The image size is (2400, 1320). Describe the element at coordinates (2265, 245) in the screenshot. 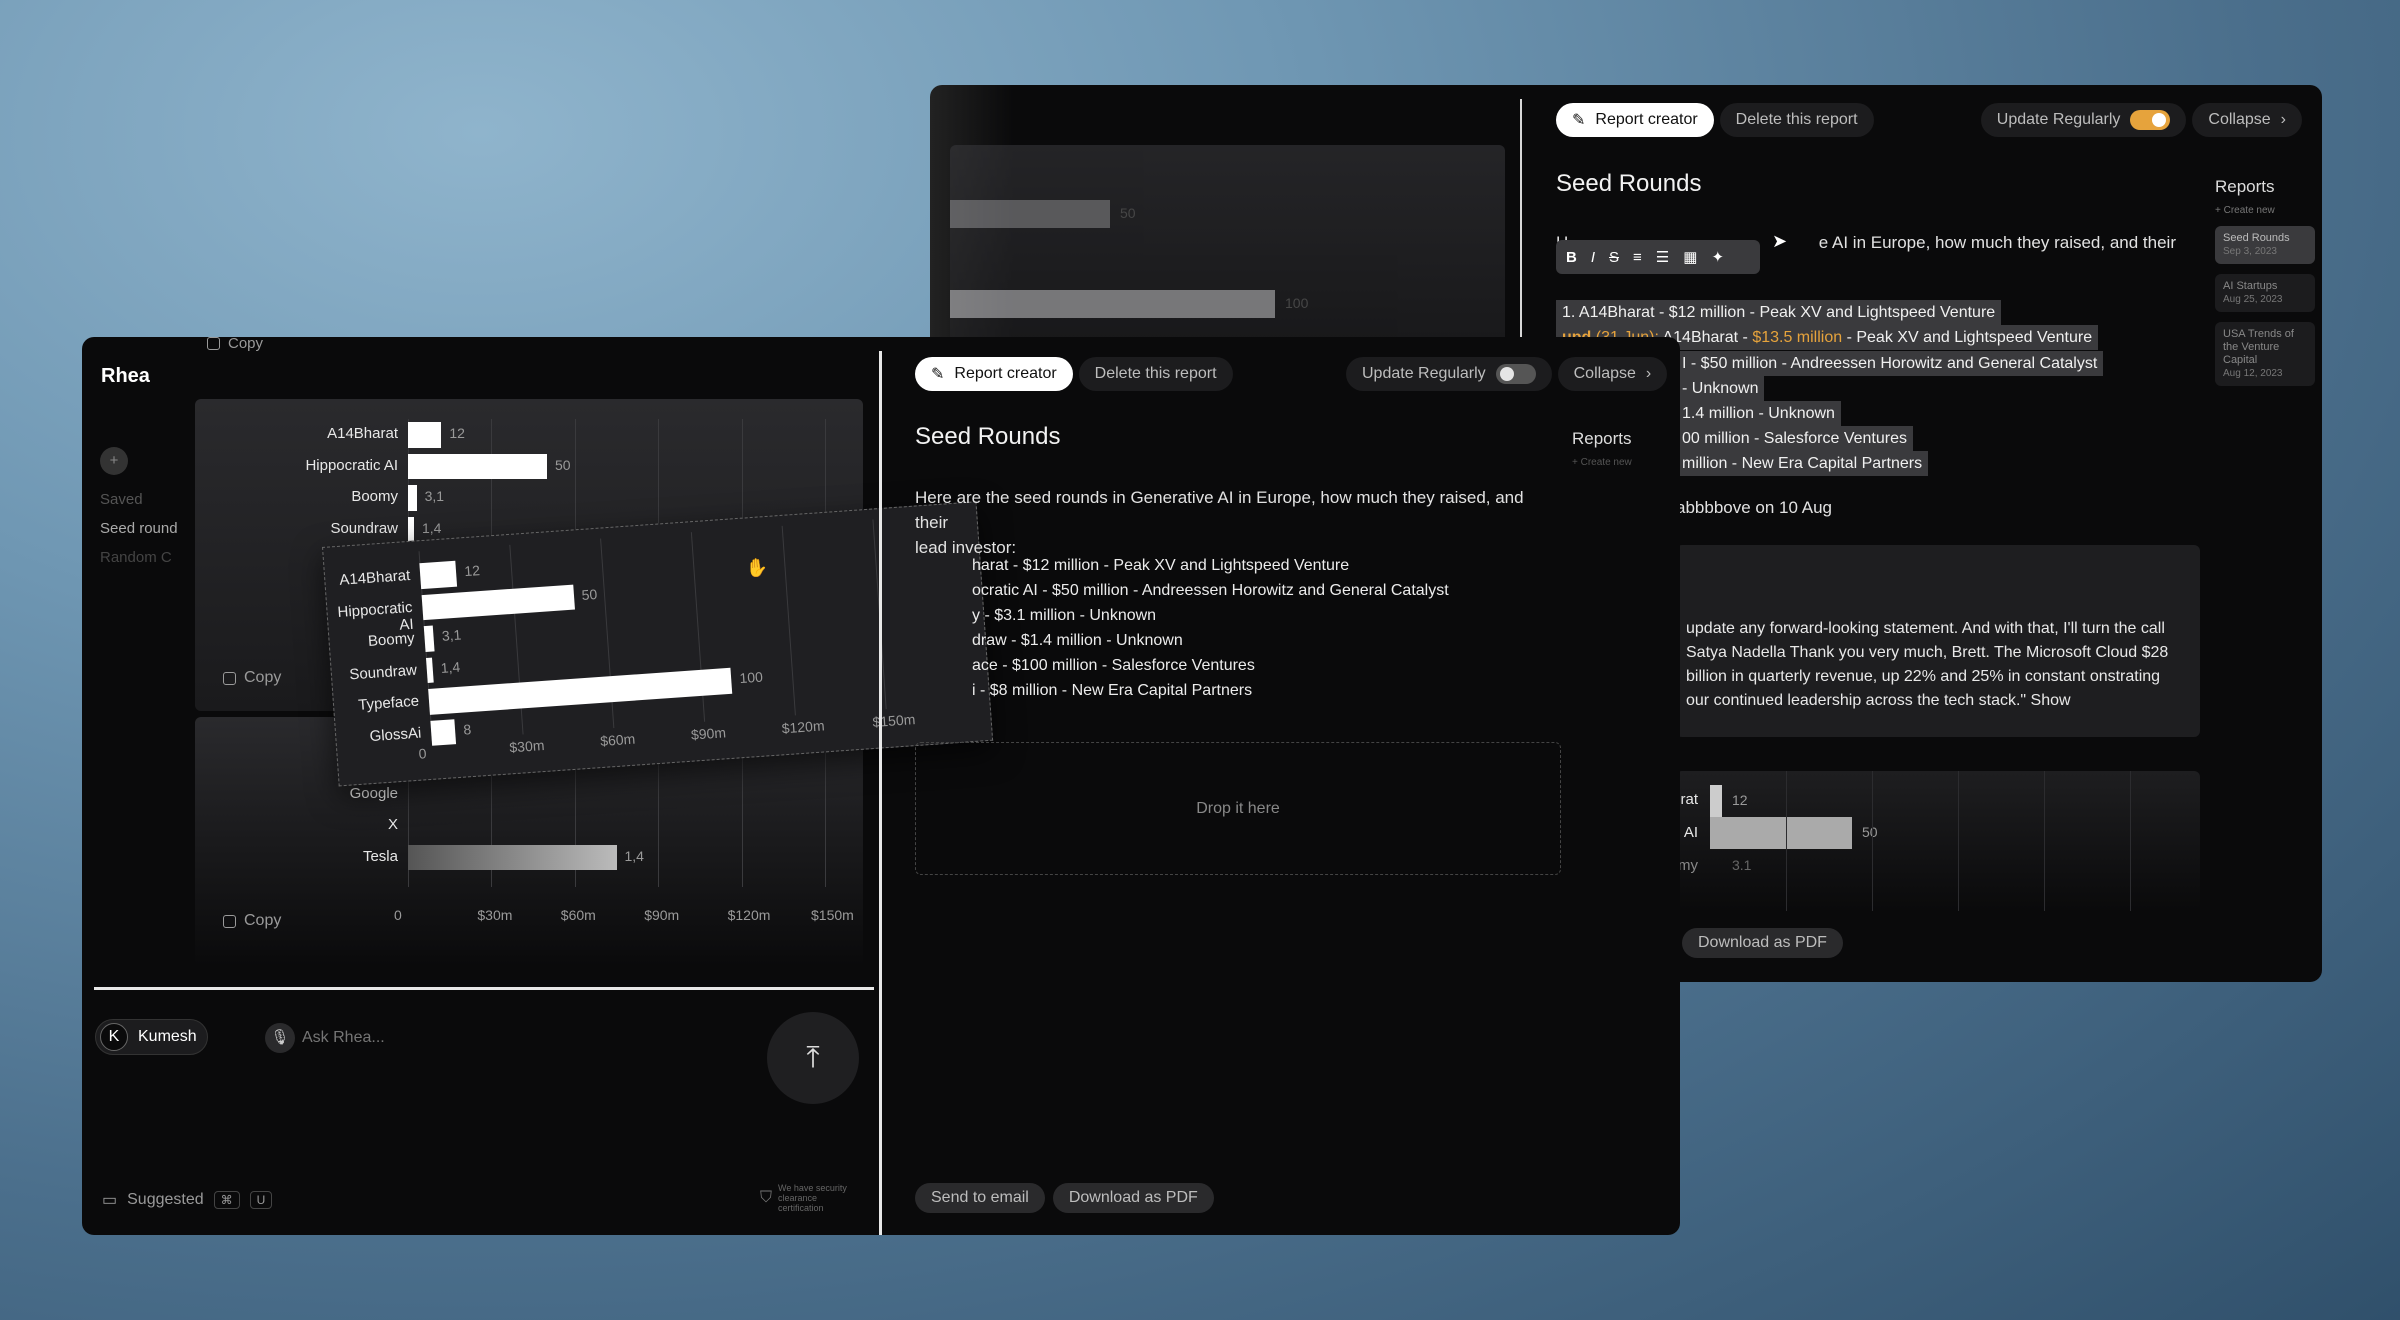

I see `report-item: Seed Rounds Sep 3, 2023` at that location.